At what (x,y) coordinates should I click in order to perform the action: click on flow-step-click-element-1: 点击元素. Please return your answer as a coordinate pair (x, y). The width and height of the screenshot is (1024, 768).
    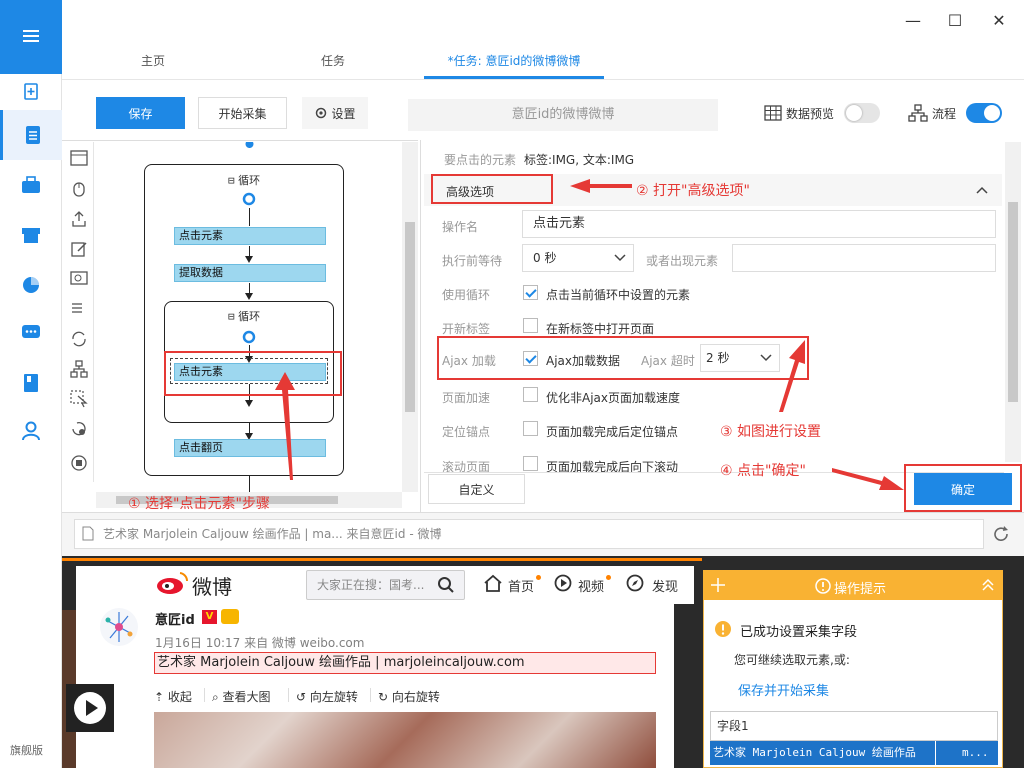
    Looking at the image, I should click on (250, 236).